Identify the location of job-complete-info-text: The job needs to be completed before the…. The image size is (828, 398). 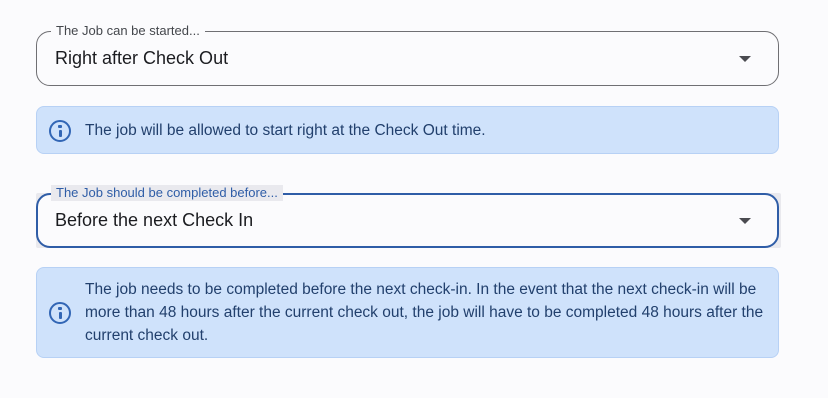
(424, 312).